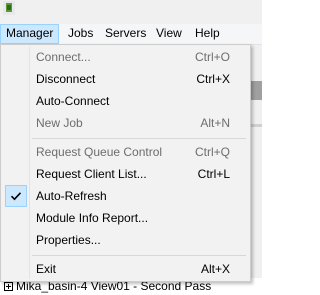  Describe the element at coordinates (213, 174) in the screenshot. I see `menu-item-shortcut: Ctrl+L` at that location.